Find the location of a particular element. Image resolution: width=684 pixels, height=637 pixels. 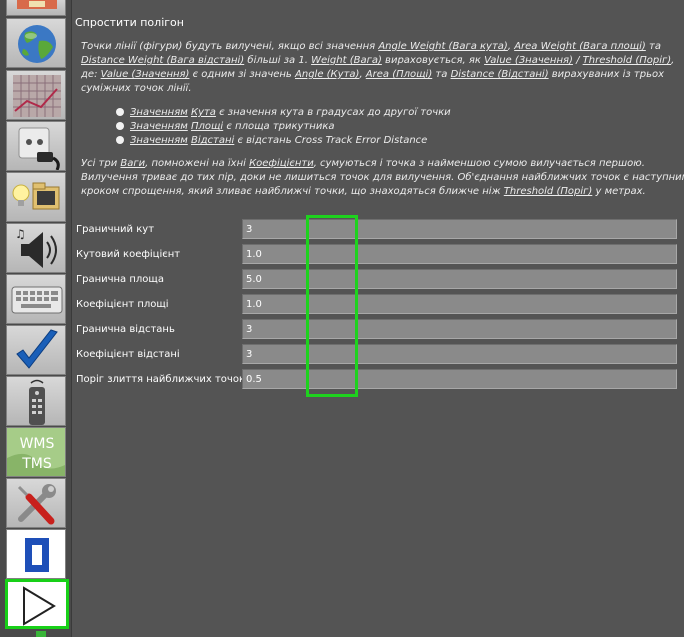

toolbar-button-check is located at coordinates (36, 350).